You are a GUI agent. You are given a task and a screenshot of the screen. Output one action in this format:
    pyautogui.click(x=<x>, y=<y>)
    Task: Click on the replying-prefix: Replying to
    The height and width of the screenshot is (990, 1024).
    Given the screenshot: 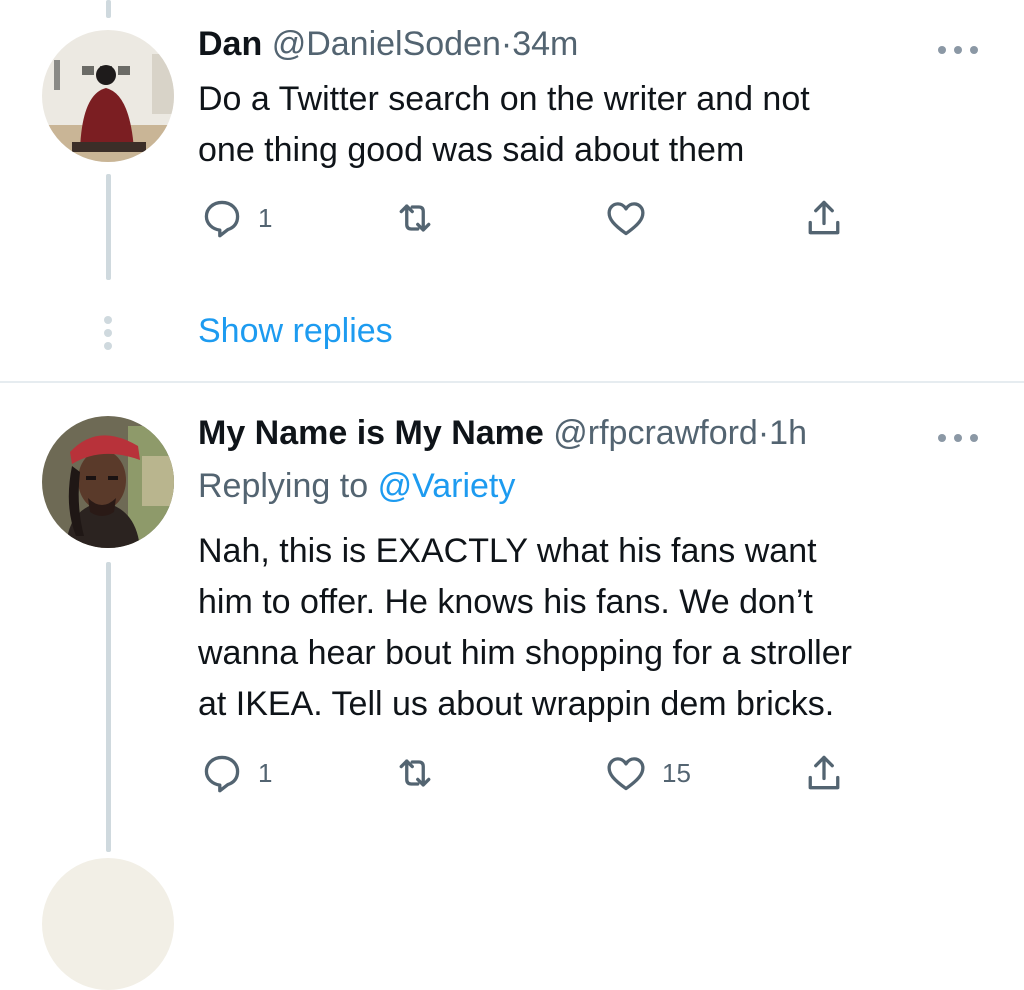 What is the action you would take?
    pyautogui.click(x=283, y=486)
    